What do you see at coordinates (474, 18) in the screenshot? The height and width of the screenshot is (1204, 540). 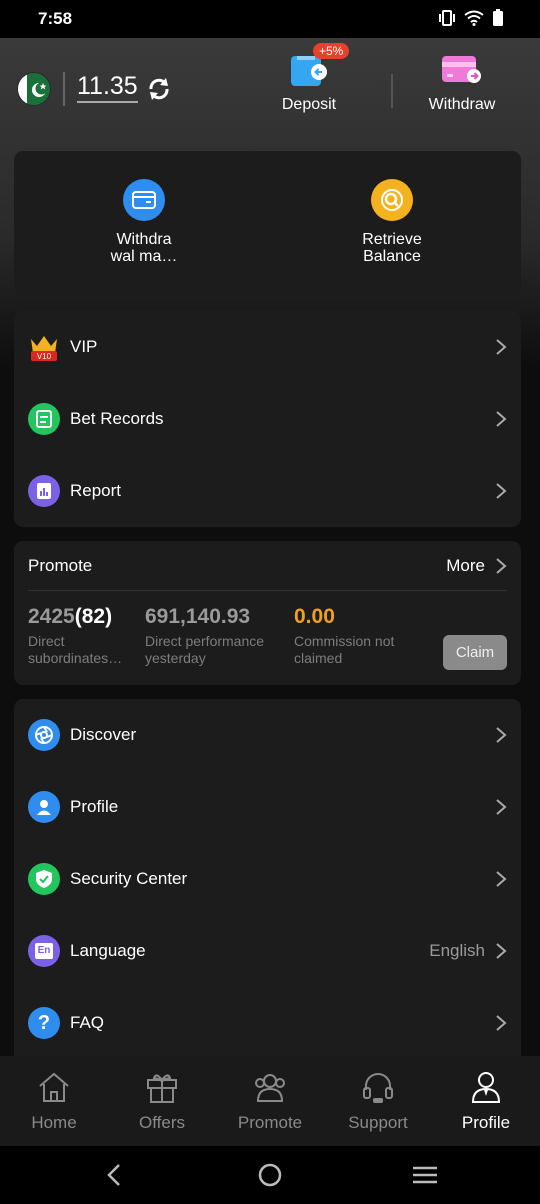 I see `wifi-icon` at bounding box center [474, 18].